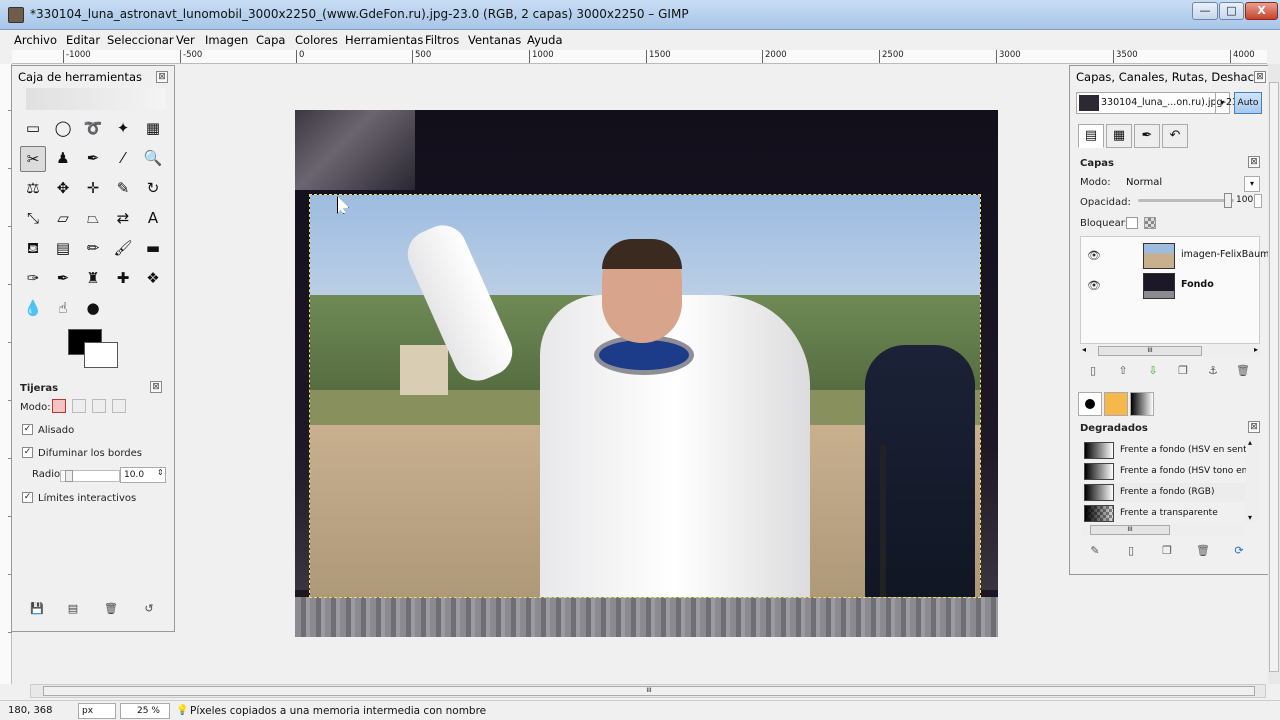  I want to click on menu-capa: Capa, so click(270, 40).